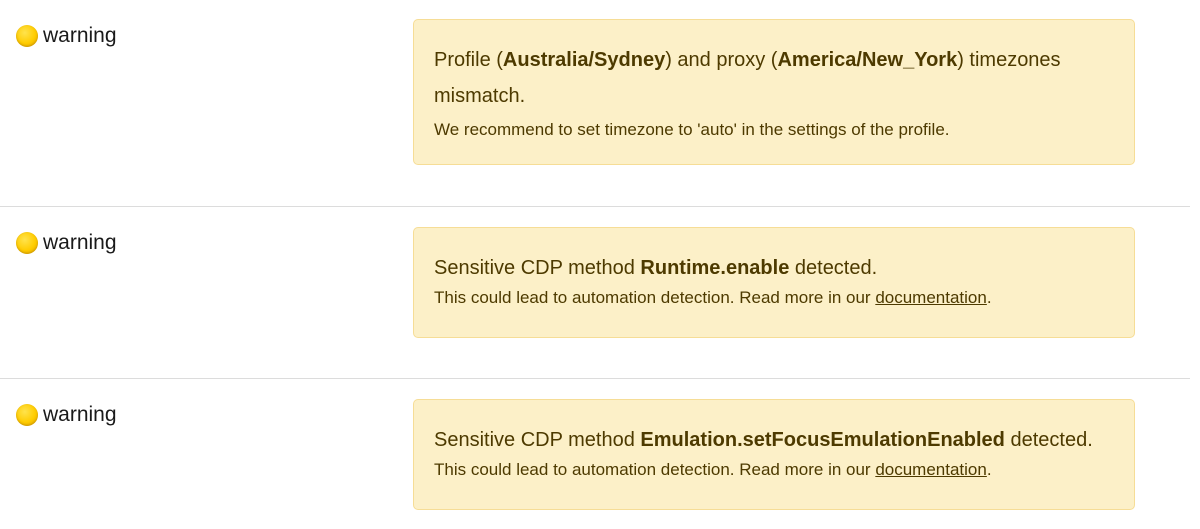 The image size is (1200, 529). What do you see at coordinates (721, 60) in the screenshot?
I see `title-text: ) and proxy (` at bounding box center [721, 60].